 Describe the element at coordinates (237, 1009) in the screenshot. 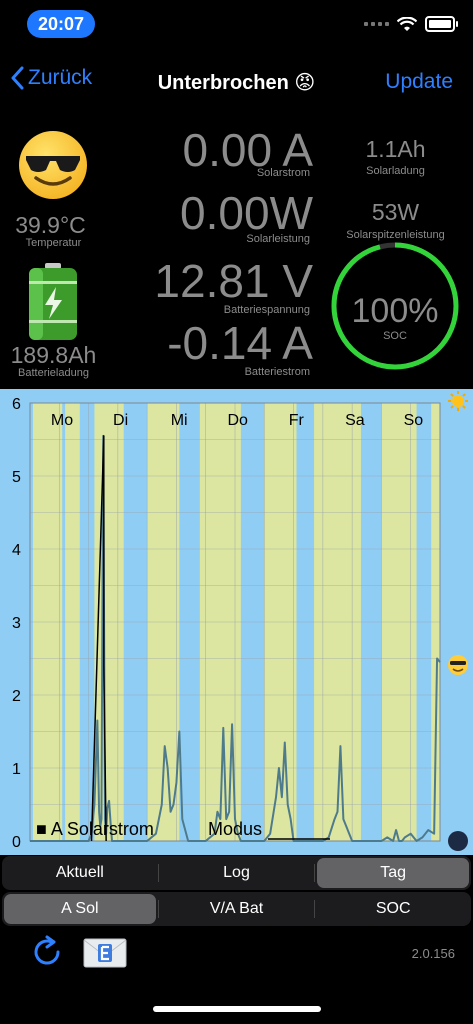

I see `home-indicator` at that location.